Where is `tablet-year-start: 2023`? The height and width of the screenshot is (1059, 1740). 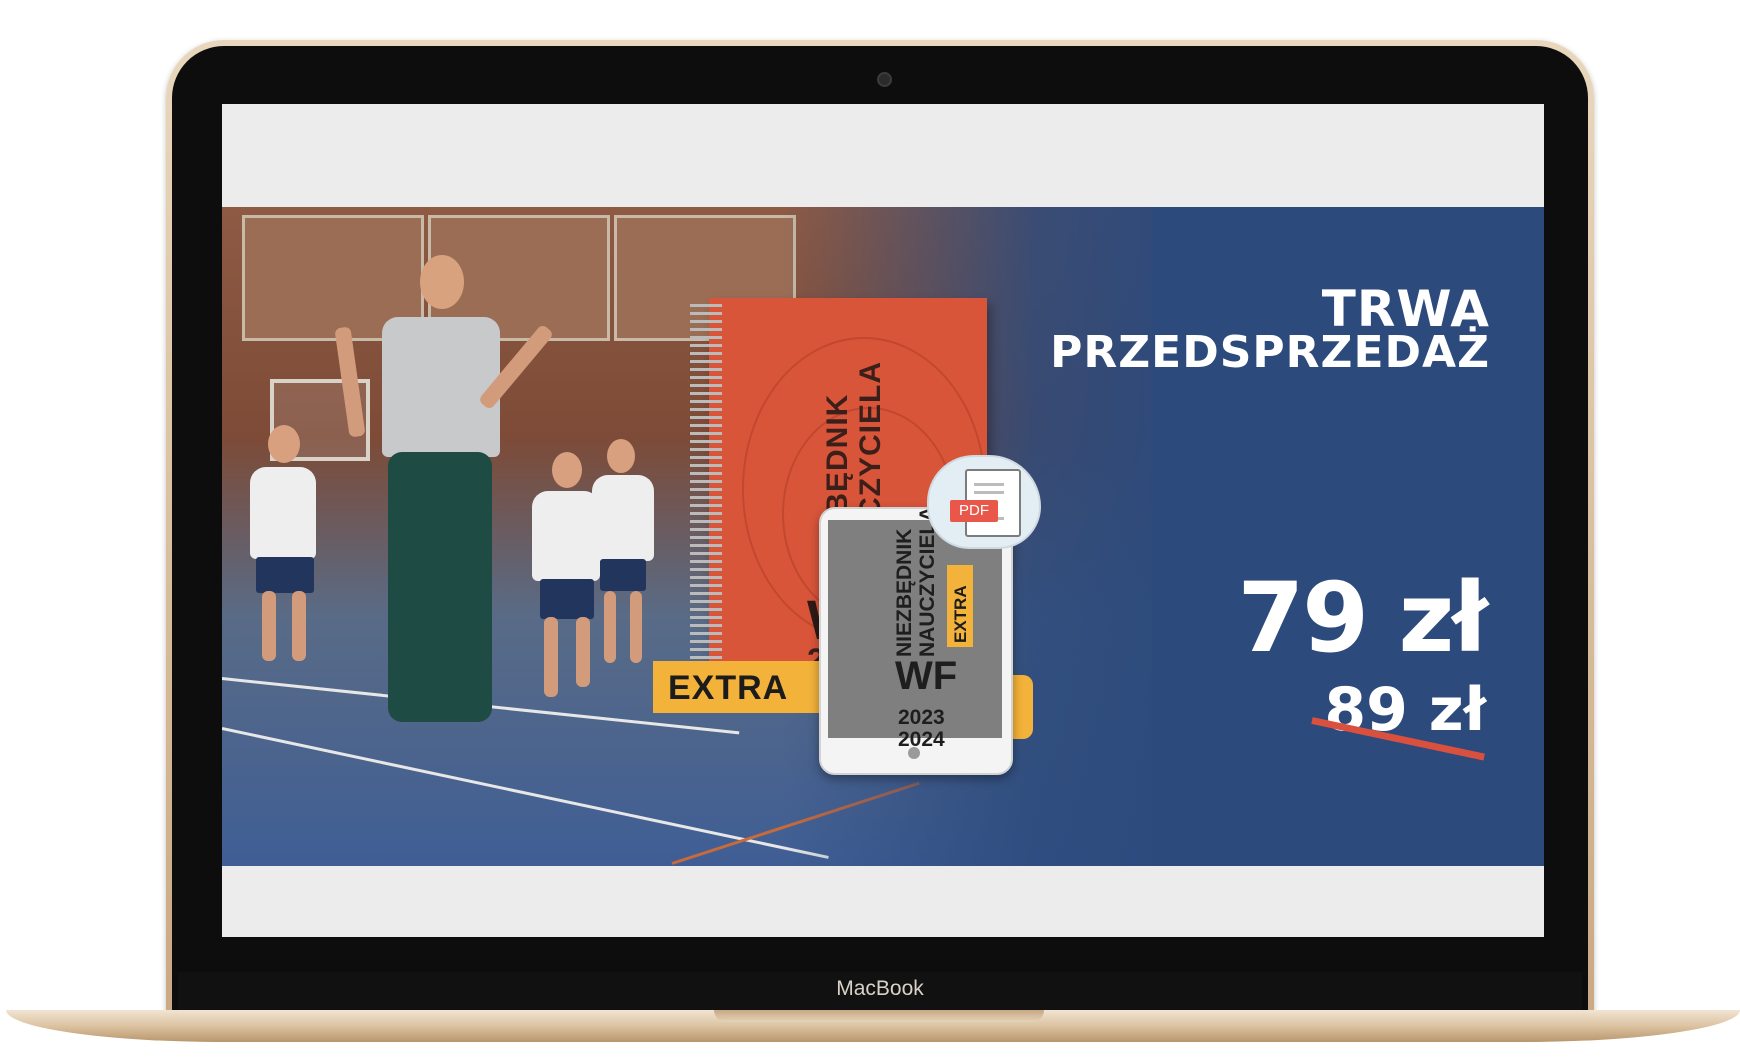 tablet-year-start: 2023 is located at coordinates (921, 717).